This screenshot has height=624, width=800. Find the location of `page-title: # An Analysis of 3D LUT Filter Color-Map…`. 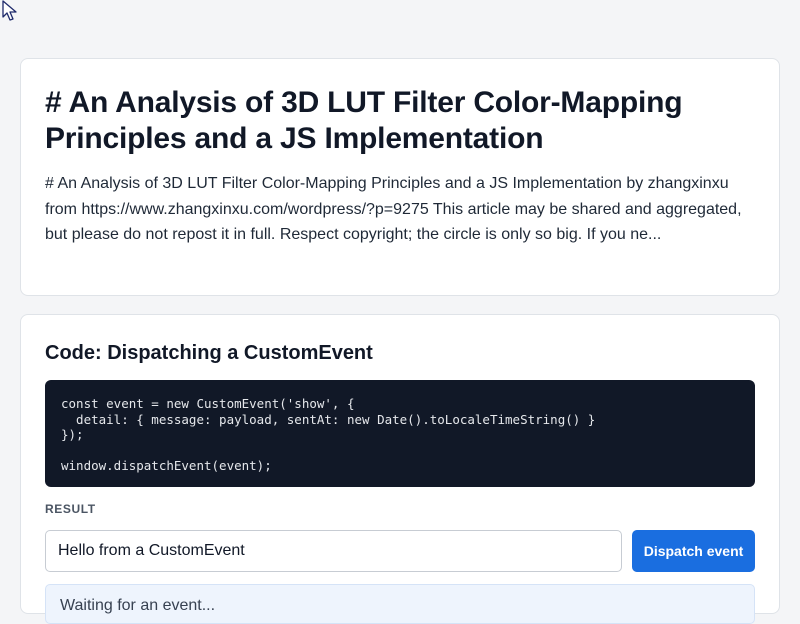

page-title: # An Analysis of 3D LUT Filter Color-Map… is located at coordinates (364, 120).